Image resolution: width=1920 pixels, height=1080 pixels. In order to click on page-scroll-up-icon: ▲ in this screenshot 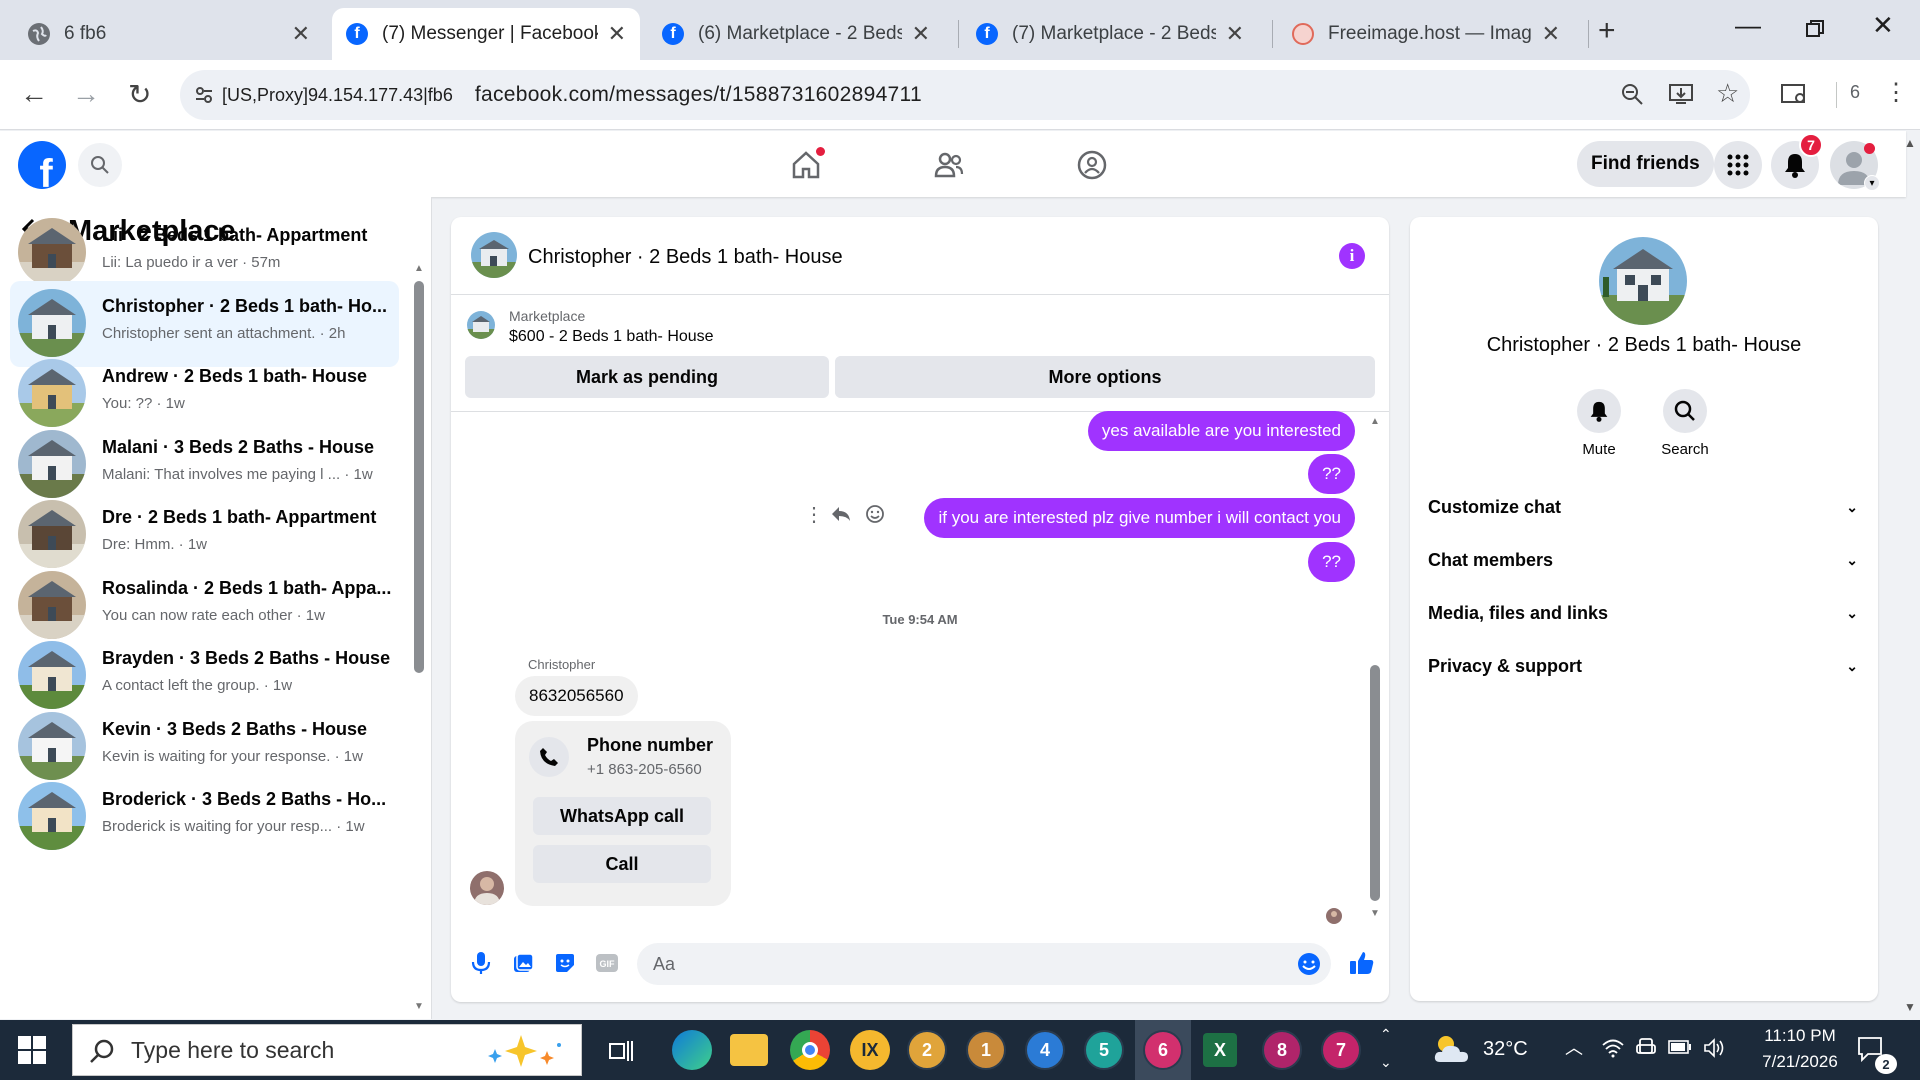, I will do `click(1910, 143)`.